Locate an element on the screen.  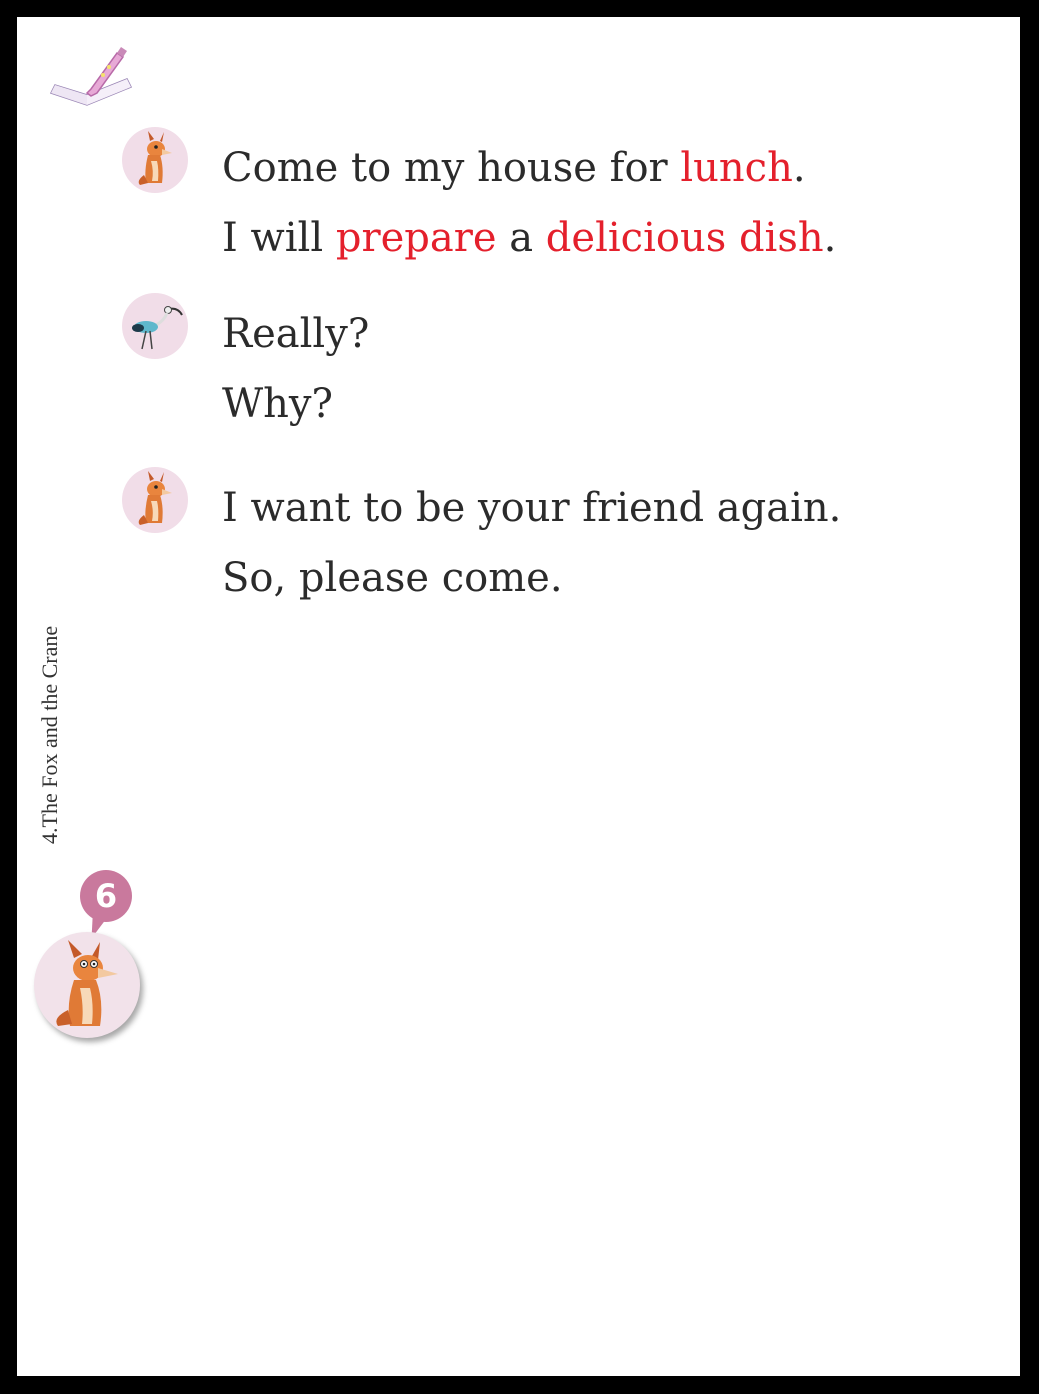
highlighted-word: lunch is located at coordinates (736, 168).